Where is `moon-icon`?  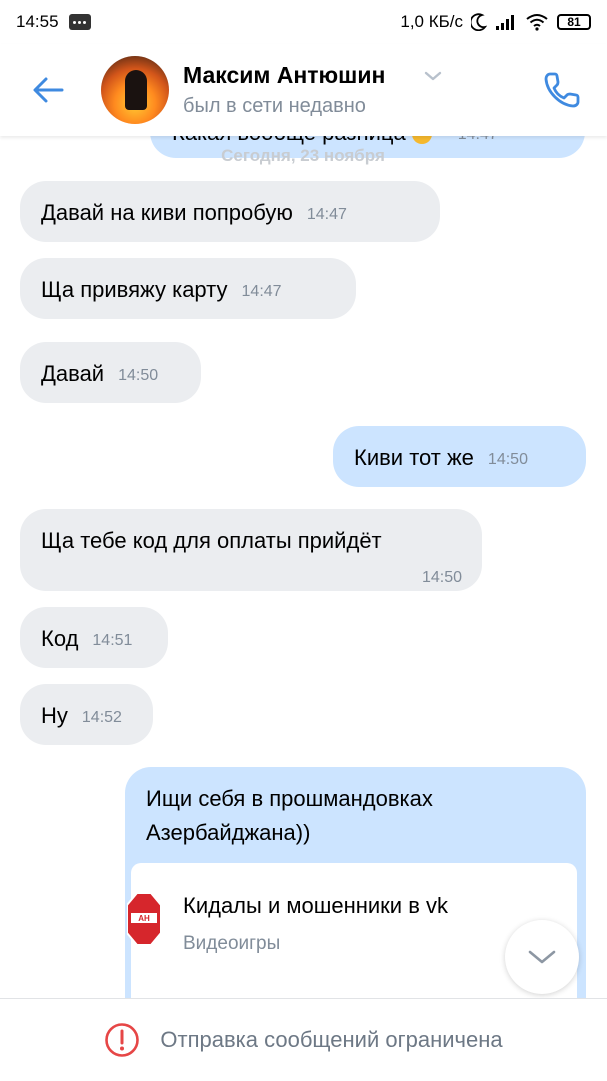 moon-icon is located at coordinates (479, 22).